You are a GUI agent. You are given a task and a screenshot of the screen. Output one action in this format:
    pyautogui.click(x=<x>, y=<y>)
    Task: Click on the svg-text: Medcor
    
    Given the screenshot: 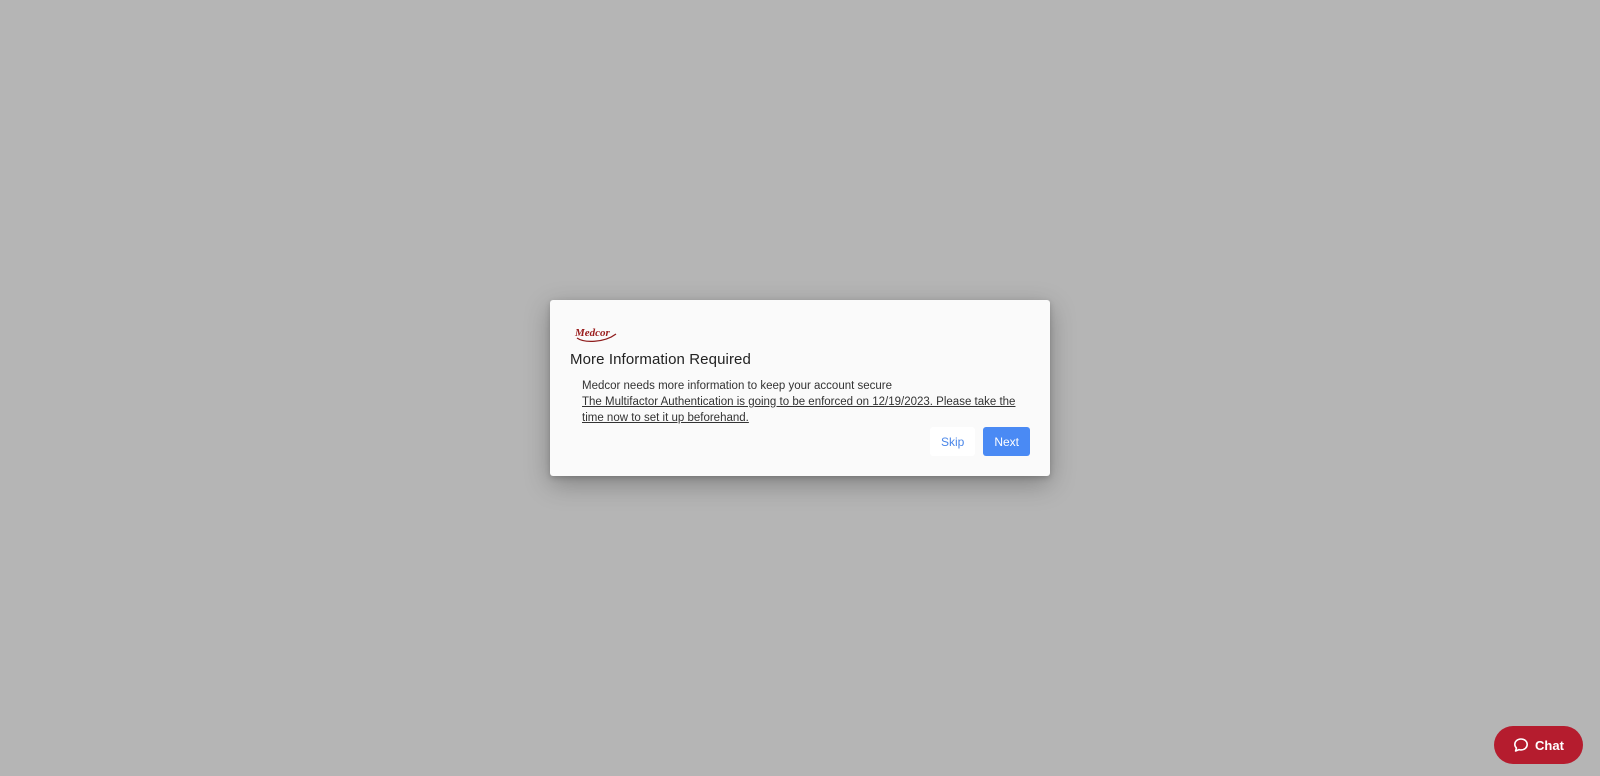 What is the action you would take?
    pyautogui.click(x=592, y=333)
    